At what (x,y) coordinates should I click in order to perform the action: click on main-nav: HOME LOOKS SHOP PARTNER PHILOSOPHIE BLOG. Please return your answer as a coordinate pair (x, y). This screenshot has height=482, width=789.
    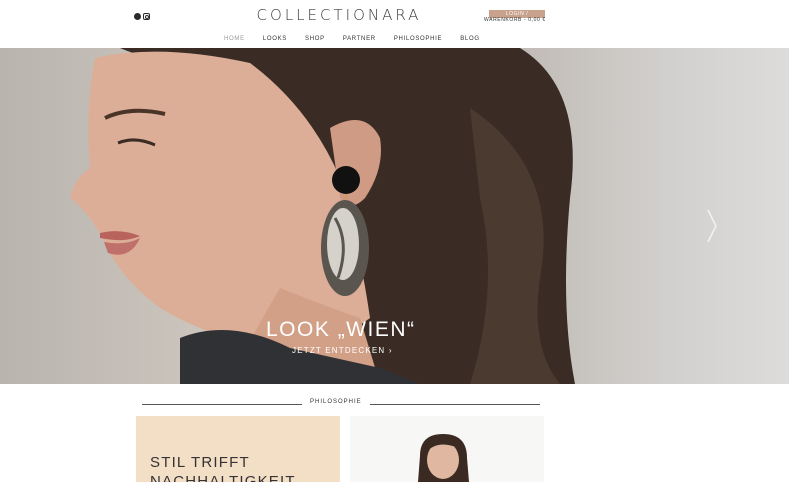
    Looking at the image, I should click on (361, 39).